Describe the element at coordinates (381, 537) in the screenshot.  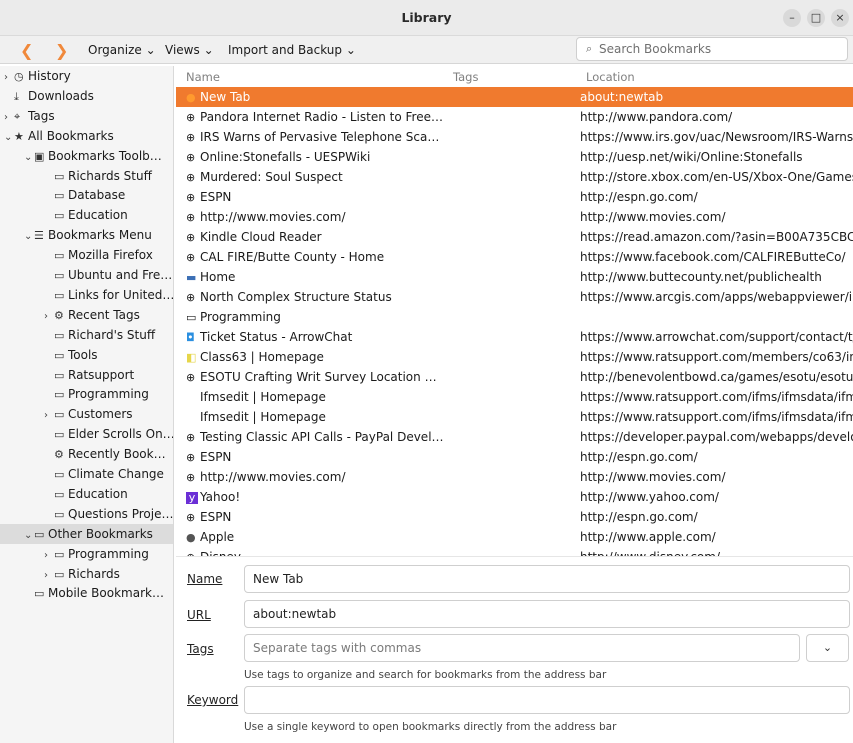
I see `row-name-cell: ● Apple` at that location.